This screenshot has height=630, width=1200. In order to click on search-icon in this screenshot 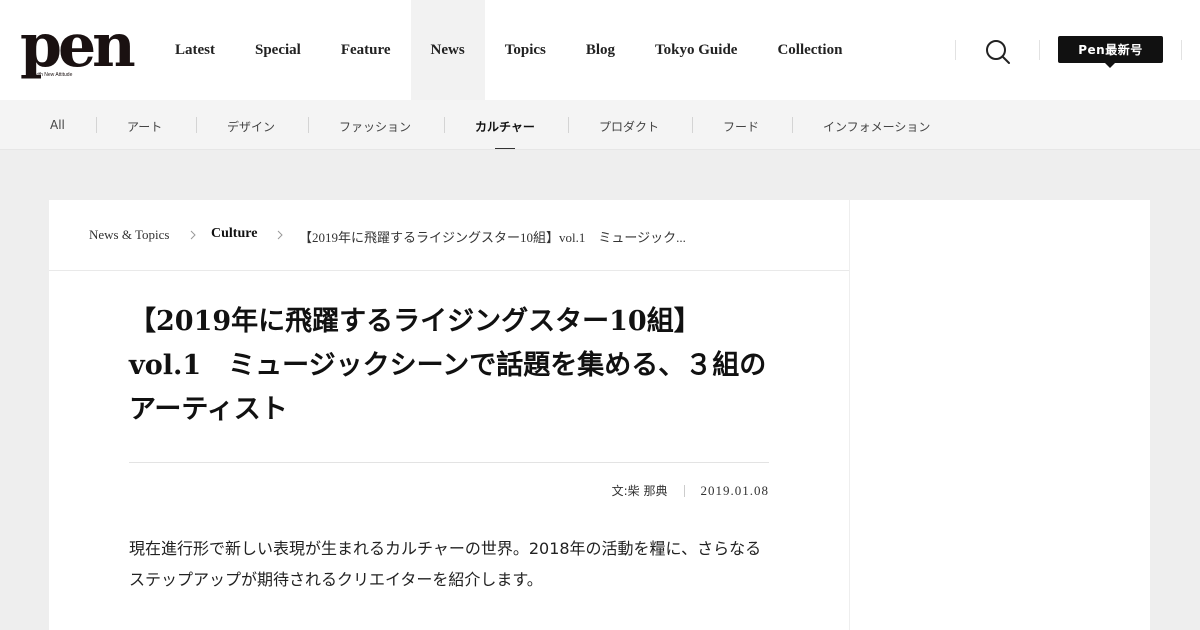, I will do `click(998, 52)`.